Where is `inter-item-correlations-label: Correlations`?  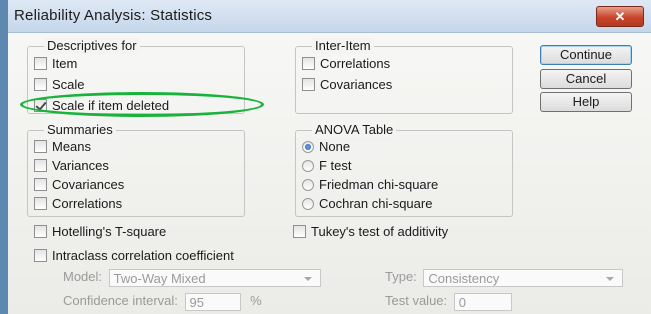 inter-item-correlations-label: Correlations is located at coordinates (355, 63).